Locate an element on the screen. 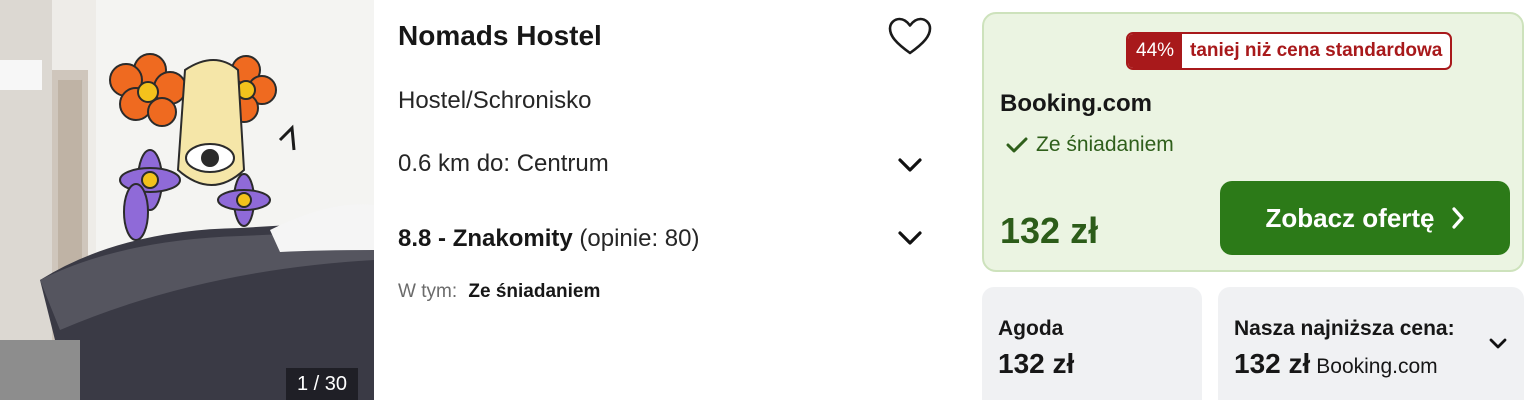 The height and width of the screenshot is (400, 1528). rating-expand-button is located at coordinates (910, 238).